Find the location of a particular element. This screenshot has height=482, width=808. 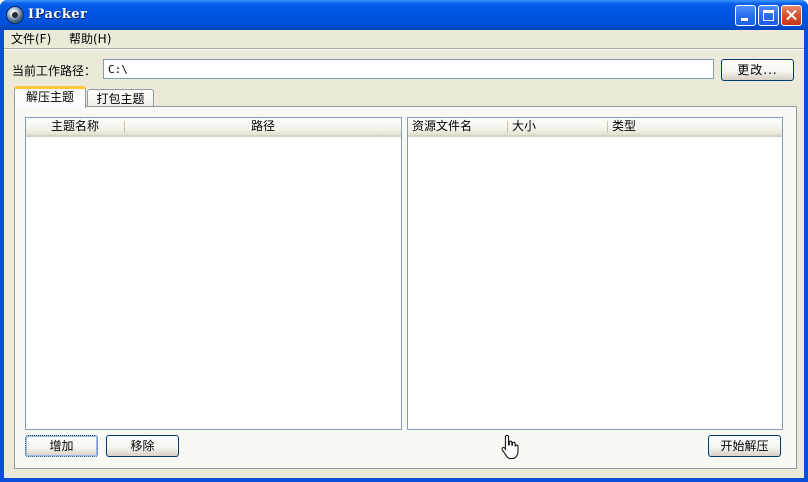

window-title: IPacker is located at coordinates (58, 14).